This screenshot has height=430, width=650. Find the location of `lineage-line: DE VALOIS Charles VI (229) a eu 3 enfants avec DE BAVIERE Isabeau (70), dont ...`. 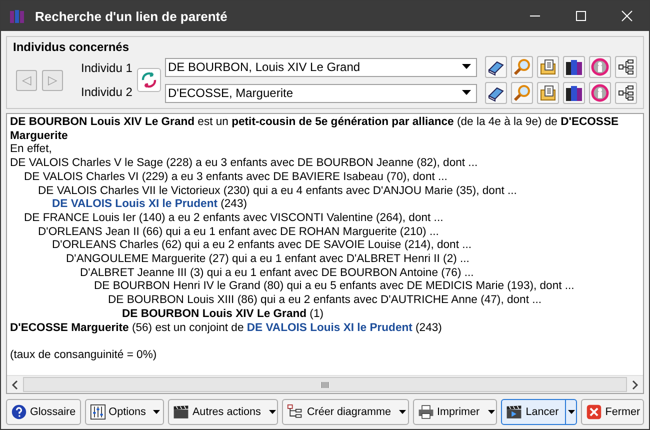

lineage-line: DE VALOIS Charles VI (229) a eu 3 enfants avec DE BAVIERE Isabeau (70), dont ... is located at coordinates (235, 177).